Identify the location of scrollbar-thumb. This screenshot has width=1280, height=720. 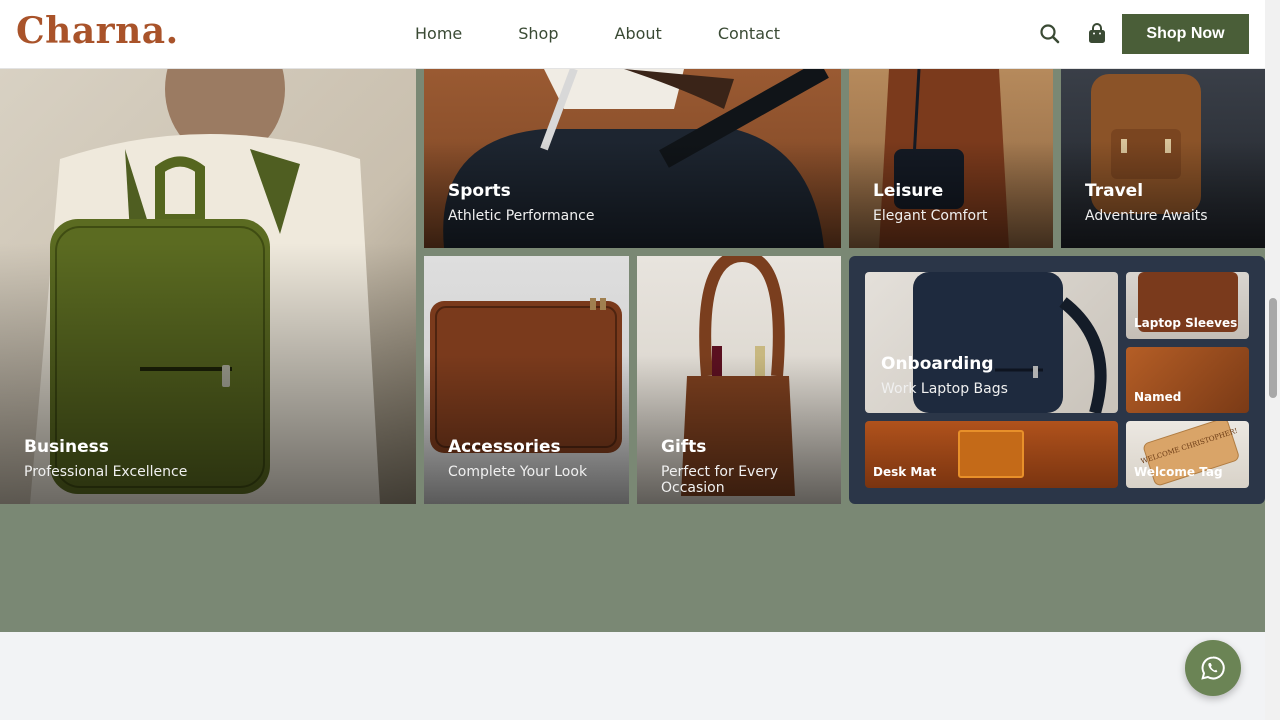
(1273, 348).